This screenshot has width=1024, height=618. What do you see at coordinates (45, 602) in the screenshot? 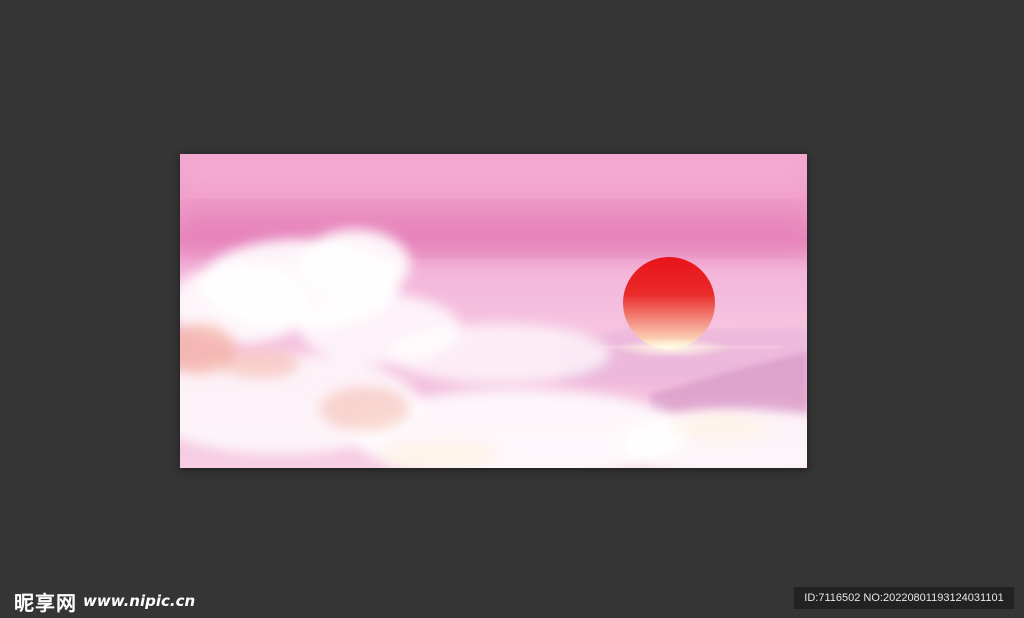
I see `site-logo-text: 昵享网` at bounding box center [45, 602].